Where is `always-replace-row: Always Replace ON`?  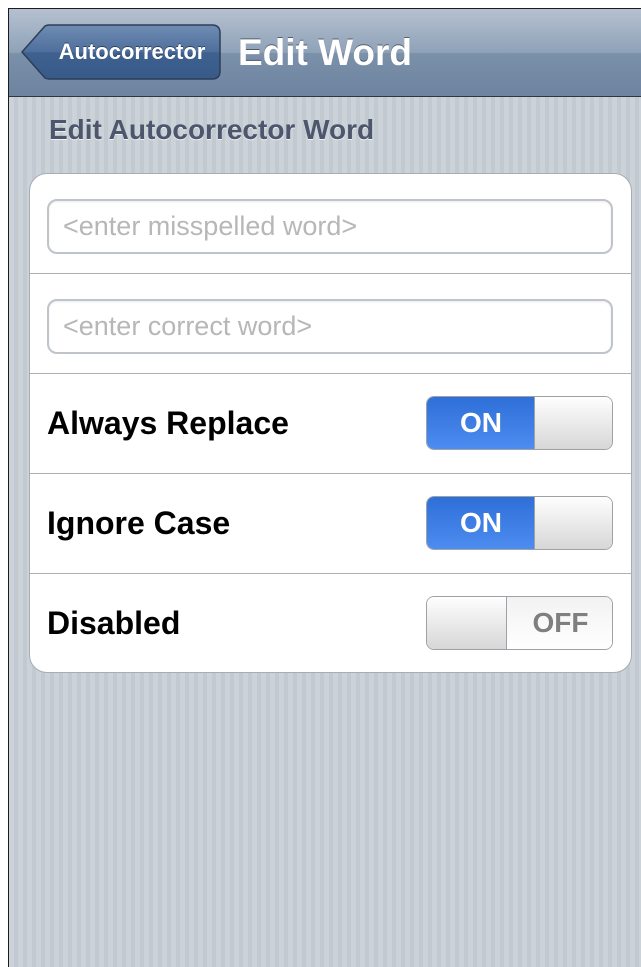
always-replace-row: Always Replace ON is located at coordinates (330, 424).